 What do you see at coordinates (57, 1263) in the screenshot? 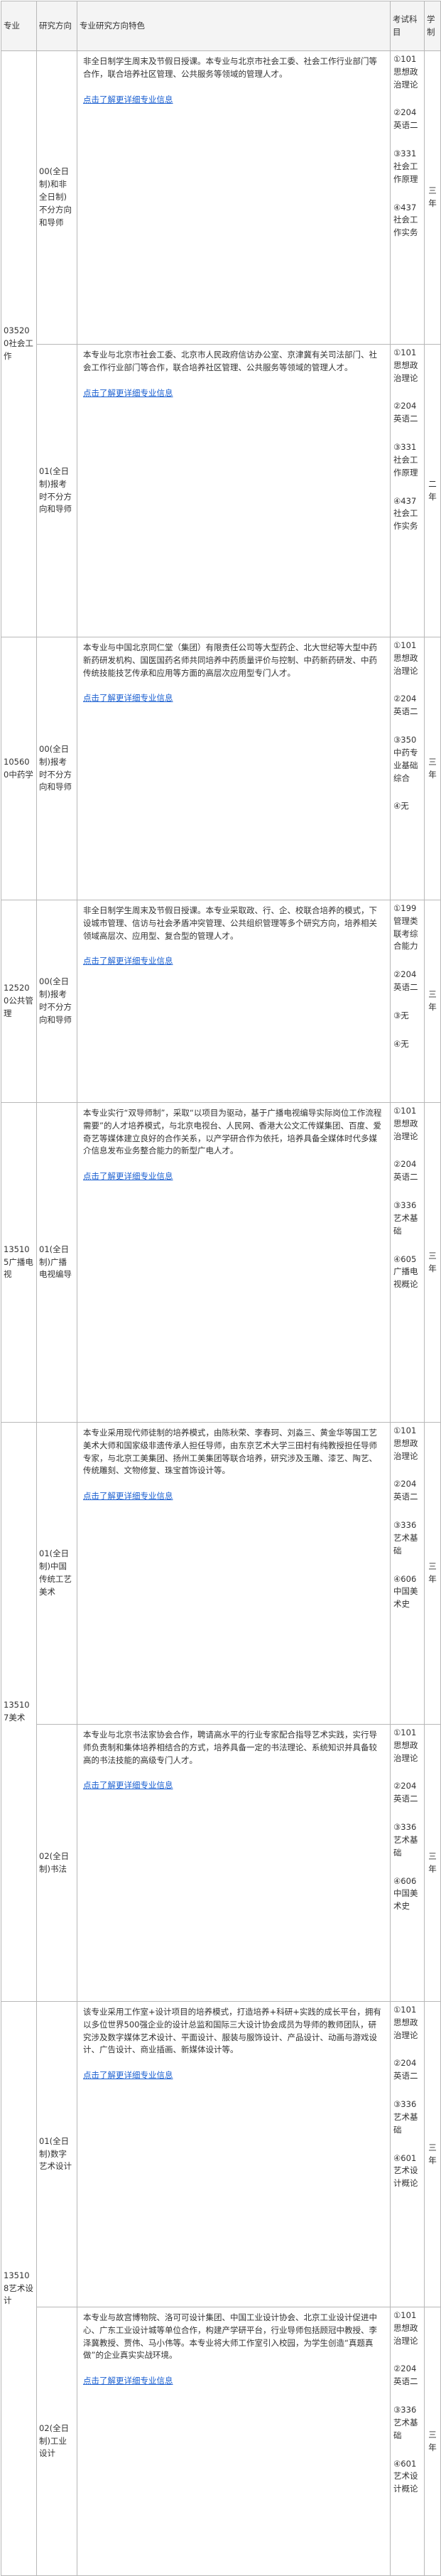
I see `direction-cell: 01(全日制)广播电视编导` at bounding box center [57, 1263].